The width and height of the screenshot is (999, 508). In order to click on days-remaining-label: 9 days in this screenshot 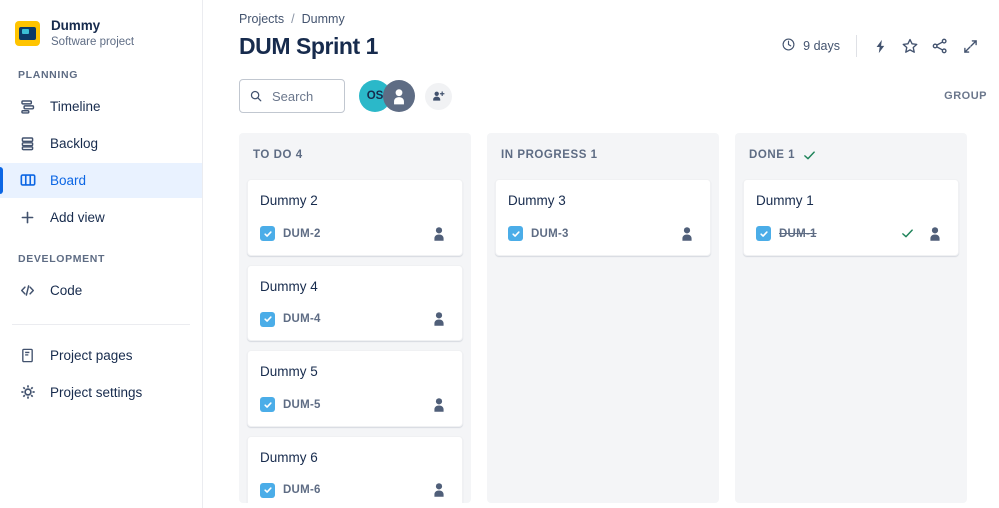, I will do `click(821, 46)`.